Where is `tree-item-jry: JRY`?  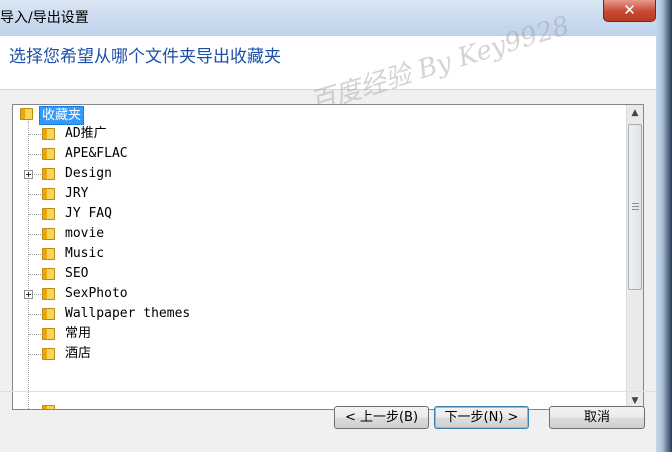
tree-item-jry: JRY is located at coordinates (76, 194).